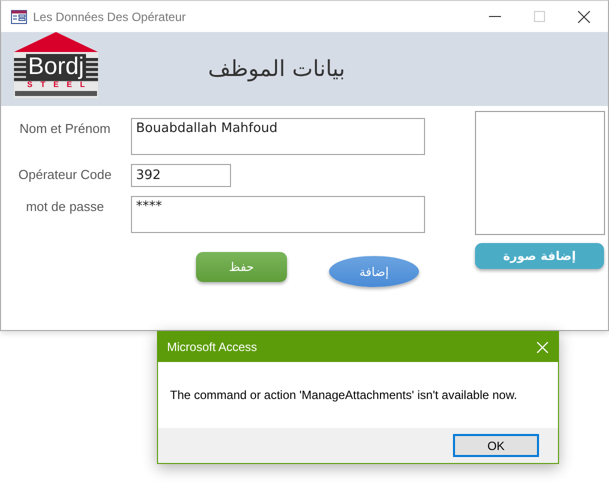 Image resolution: width=609 pixels, height=484 pixels. What do you see at coordinates (181, 175) in the screenshot?
I see `input-field: 392` at bounding box center [181, 175].